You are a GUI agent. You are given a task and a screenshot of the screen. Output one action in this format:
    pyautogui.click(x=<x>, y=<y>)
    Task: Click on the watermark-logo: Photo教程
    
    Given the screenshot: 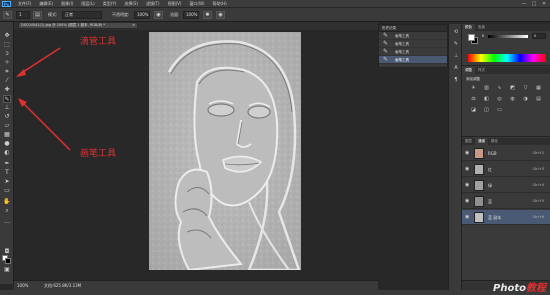 What is the action you would take?
    pyautogui.click(x=519, y=288)
    